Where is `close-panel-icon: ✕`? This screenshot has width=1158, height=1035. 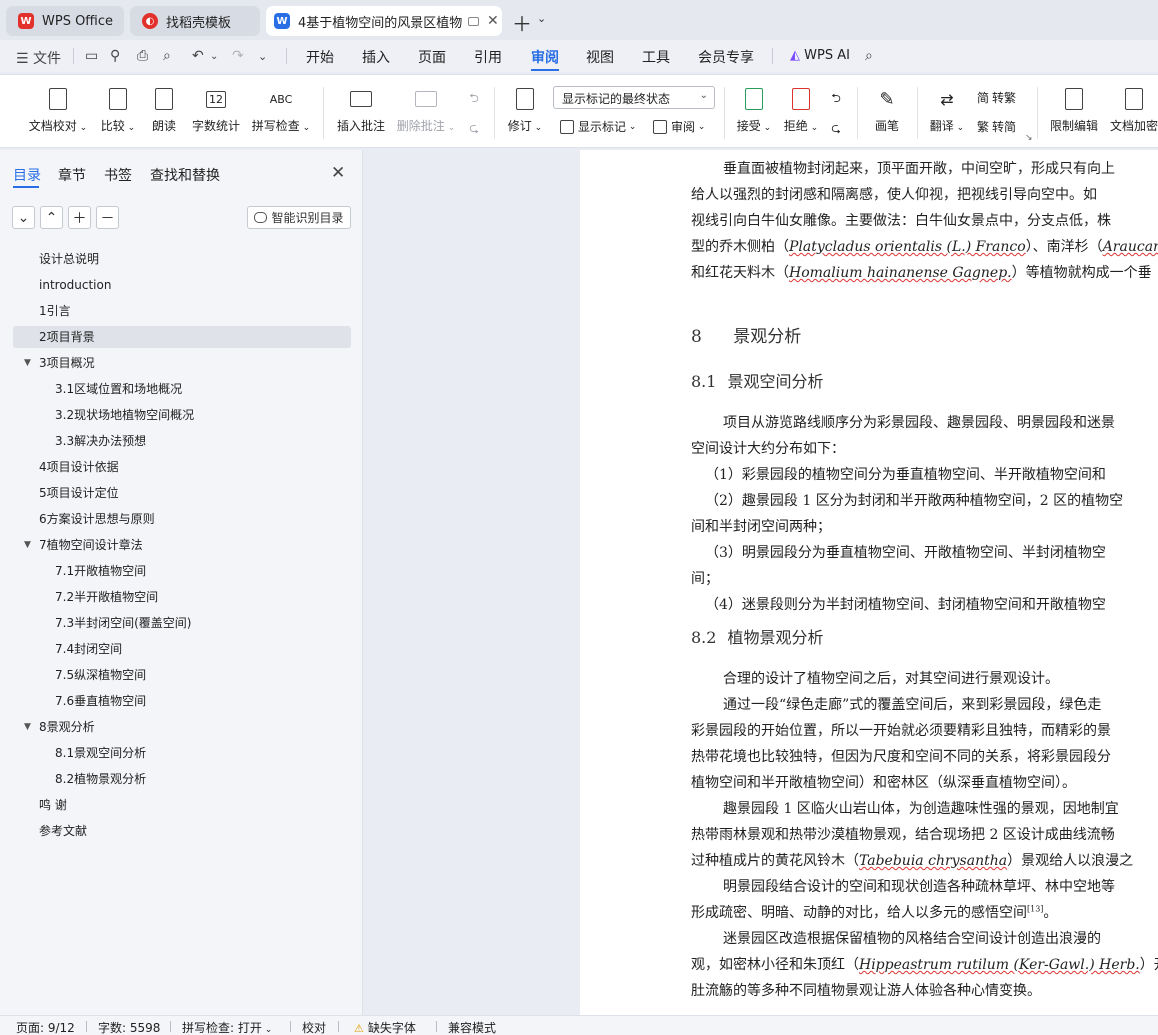
close-panel-icon: ✕ is located at coordinates (338, 173).